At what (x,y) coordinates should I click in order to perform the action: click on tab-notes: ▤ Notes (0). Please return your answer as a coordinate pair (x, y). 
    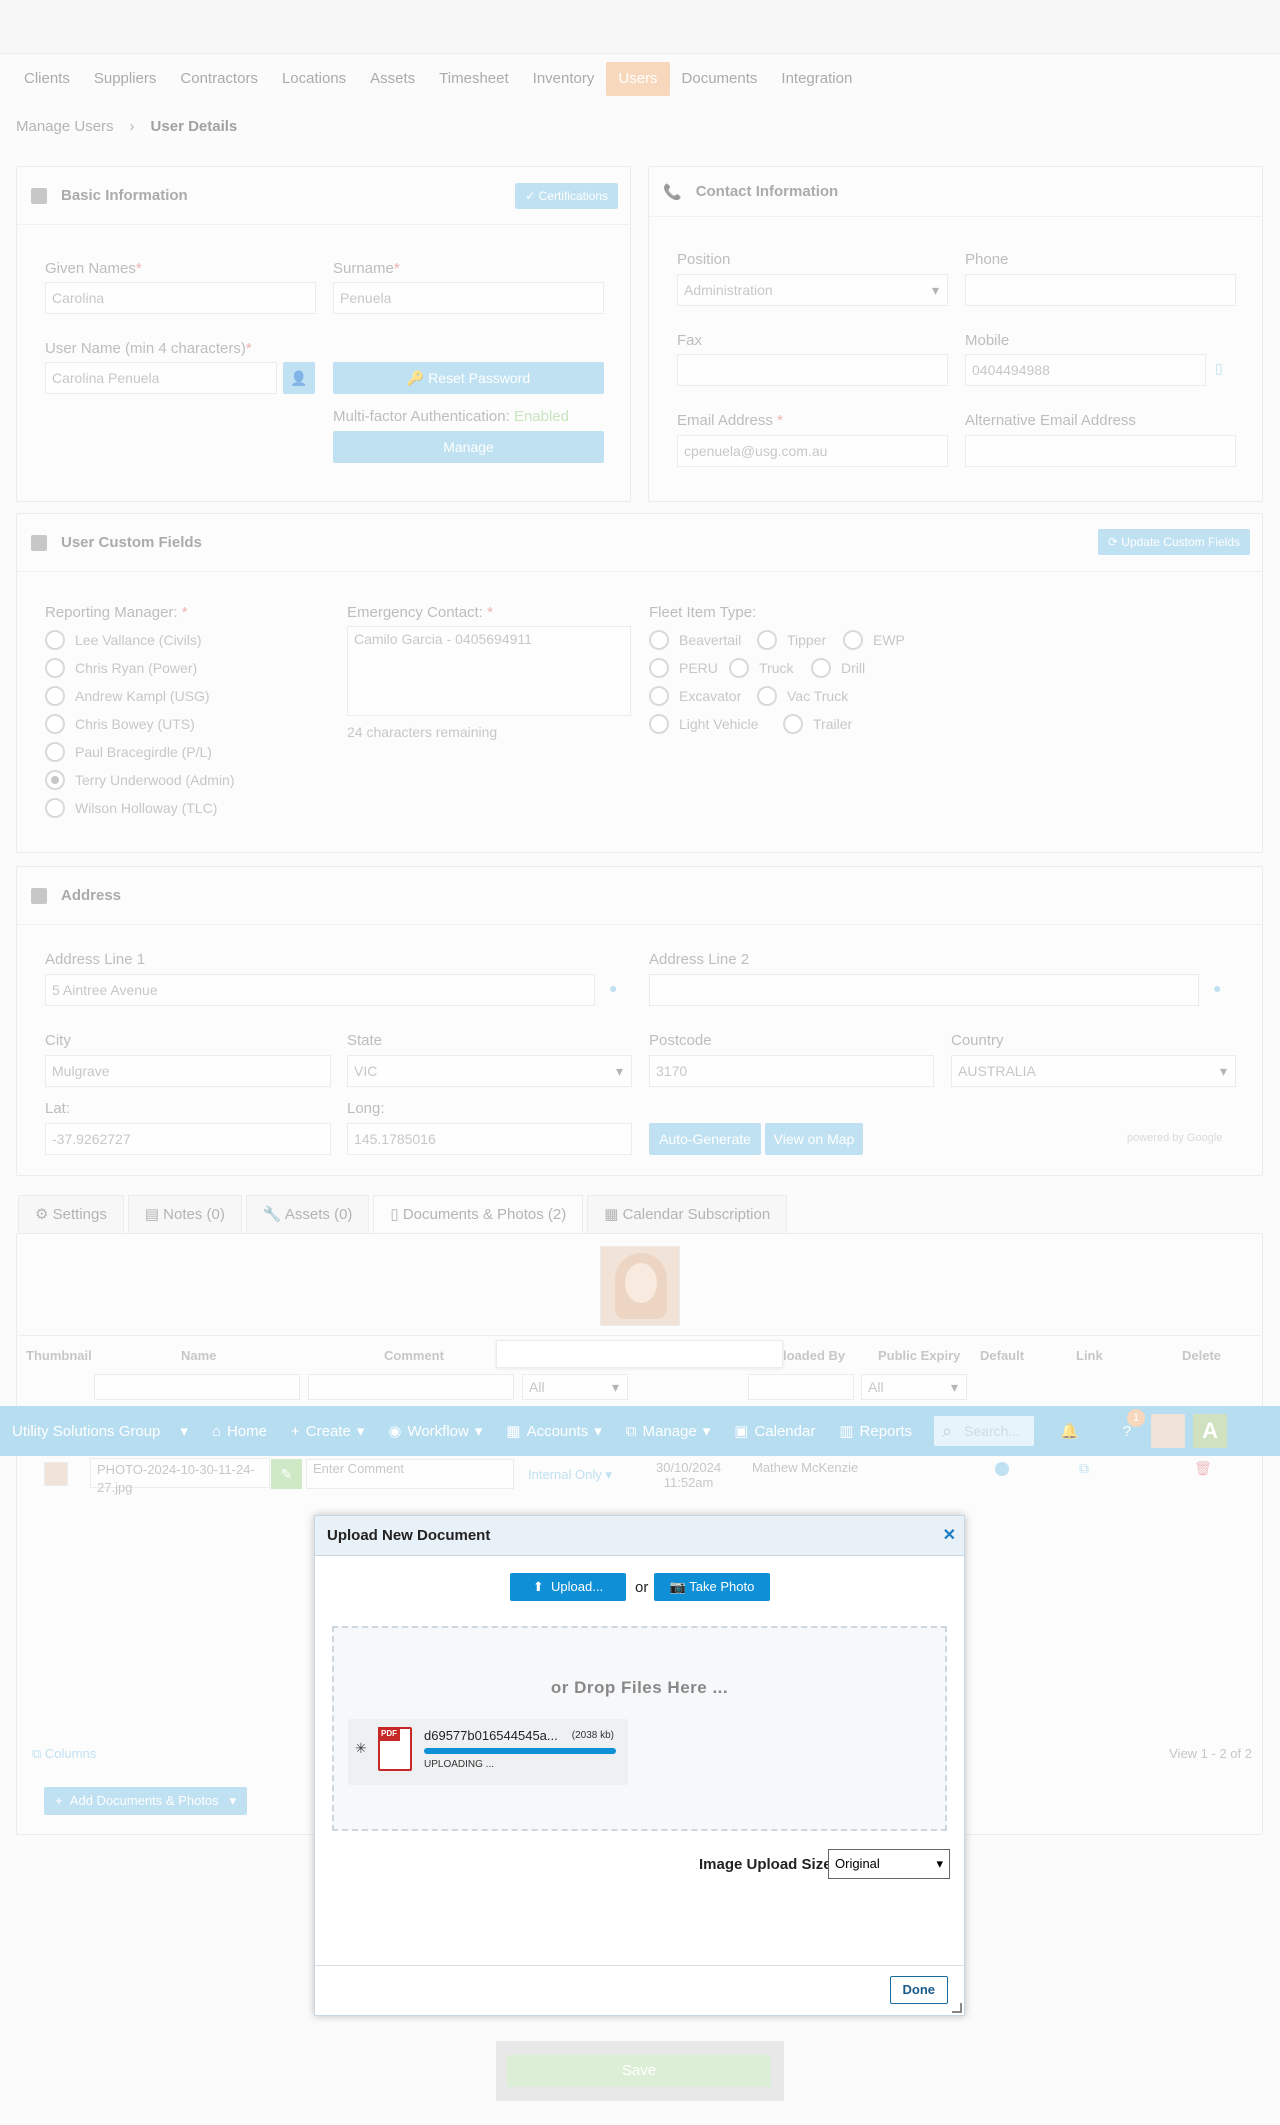
    Looking at the image, I should click on (184, 1214).